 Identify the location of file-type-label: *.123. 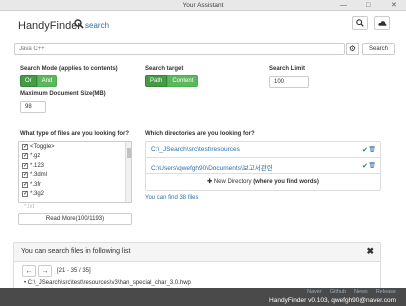
(37, 165).